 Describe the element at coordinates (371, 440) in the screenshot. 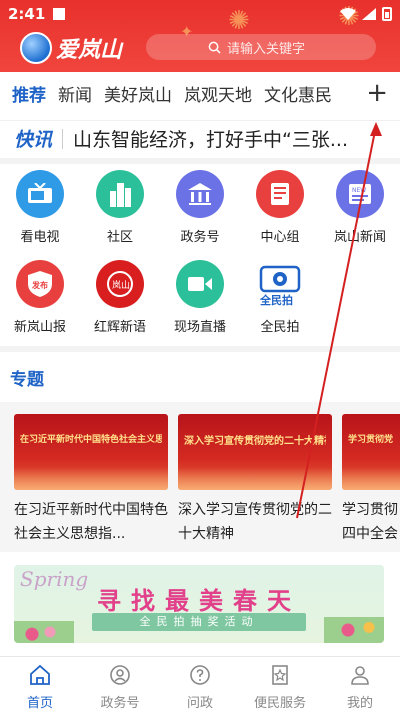

I see `topic-banner-text: 学习贯彻党` at that location.